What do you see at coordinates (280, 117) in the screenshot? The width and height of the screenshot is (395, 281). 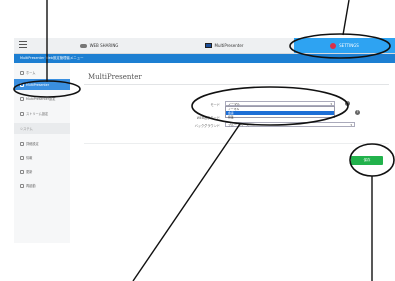 I see `mode-option: 授業` at bounding box center [280, 117].